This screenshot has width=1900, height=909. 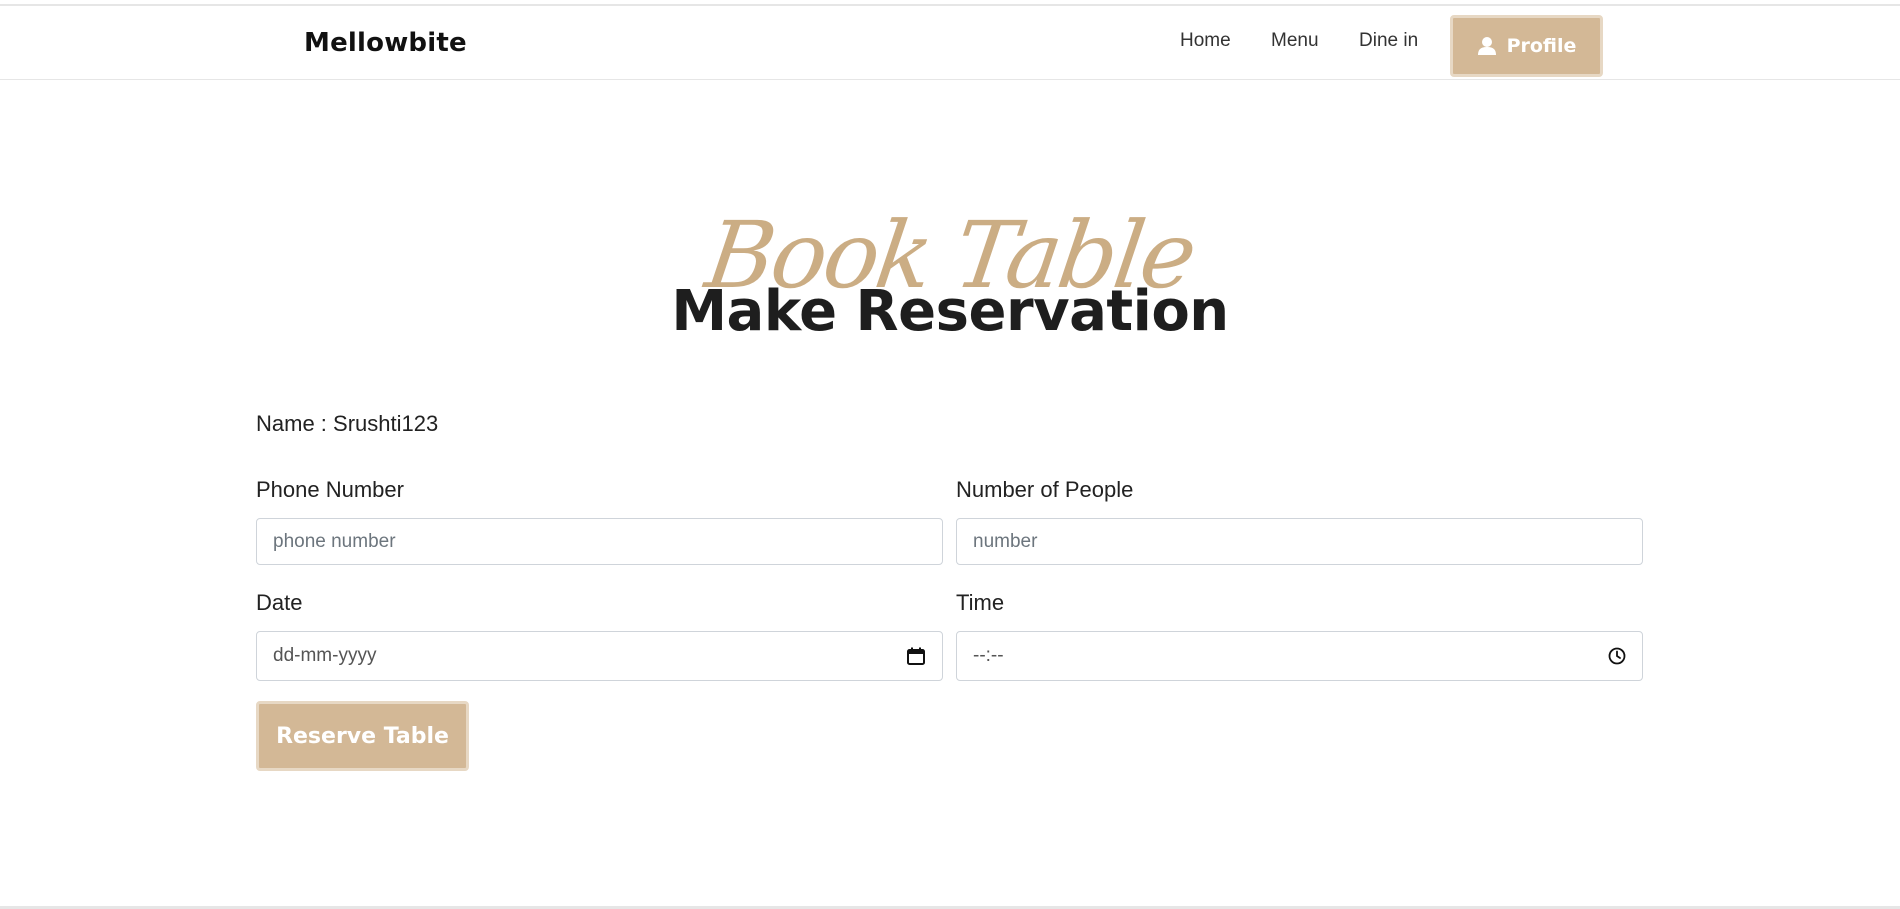 What do you see at coordinates (325, 655) in the screenshot?
I see `date-placeholder: dd-mm-yyyy` at bounding box center [325, 655].